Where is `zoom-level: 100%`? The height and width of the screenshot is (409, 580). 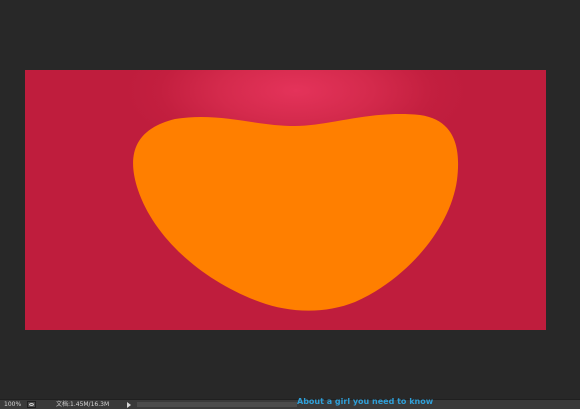
zoom-level: 100% is located at coordinates (12, 405).